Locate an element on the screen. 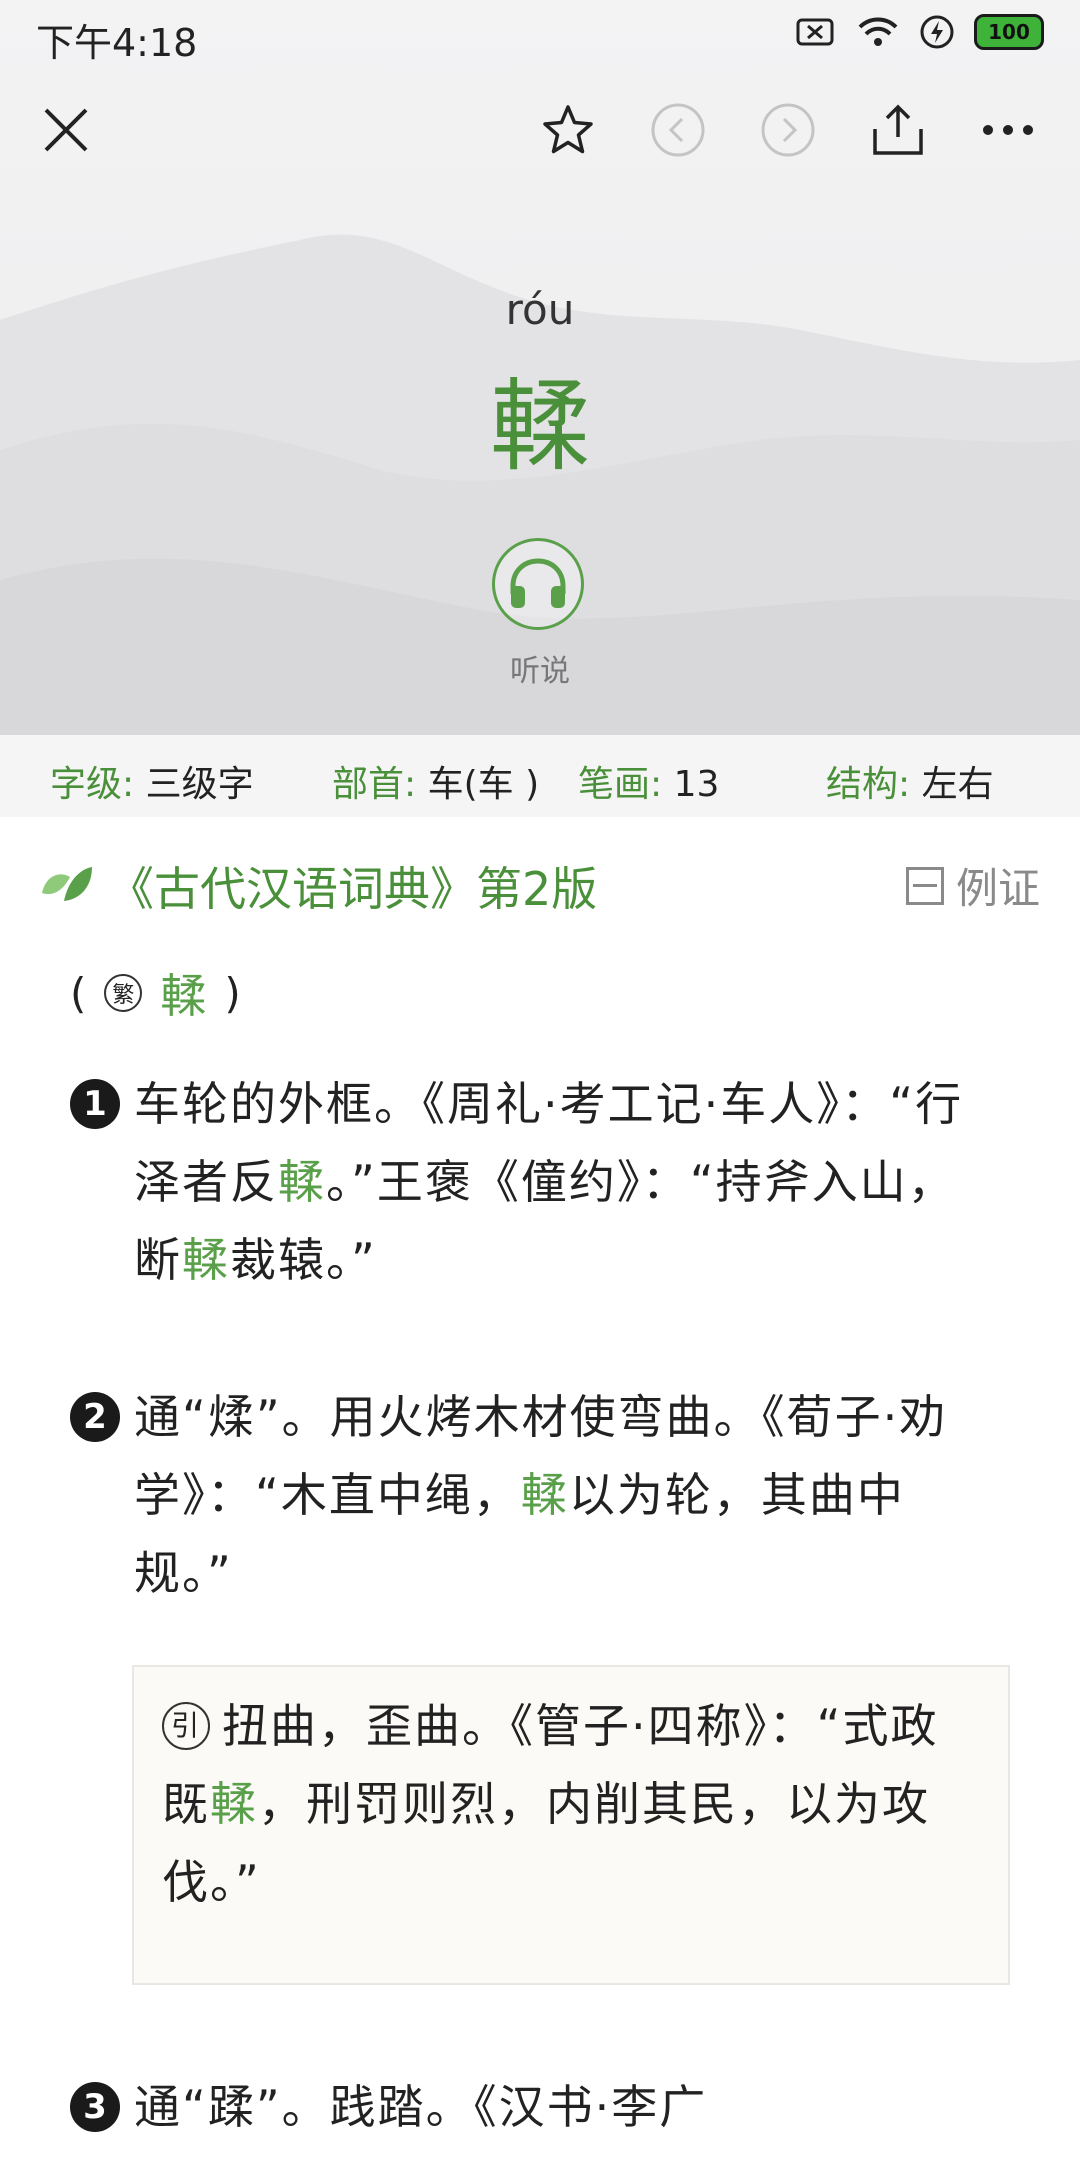 The image size is (1080, 2160). definition-number: 2 is located at coordinates (95, 1417).